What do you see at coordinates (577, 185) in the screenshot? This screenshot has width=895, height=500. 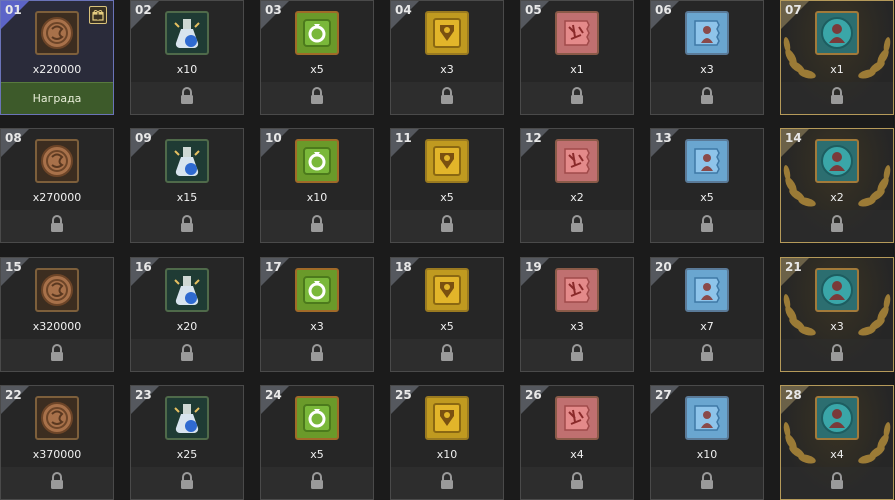 I see `reward-day-12: 12 x2` at bounding box center [577, 185].